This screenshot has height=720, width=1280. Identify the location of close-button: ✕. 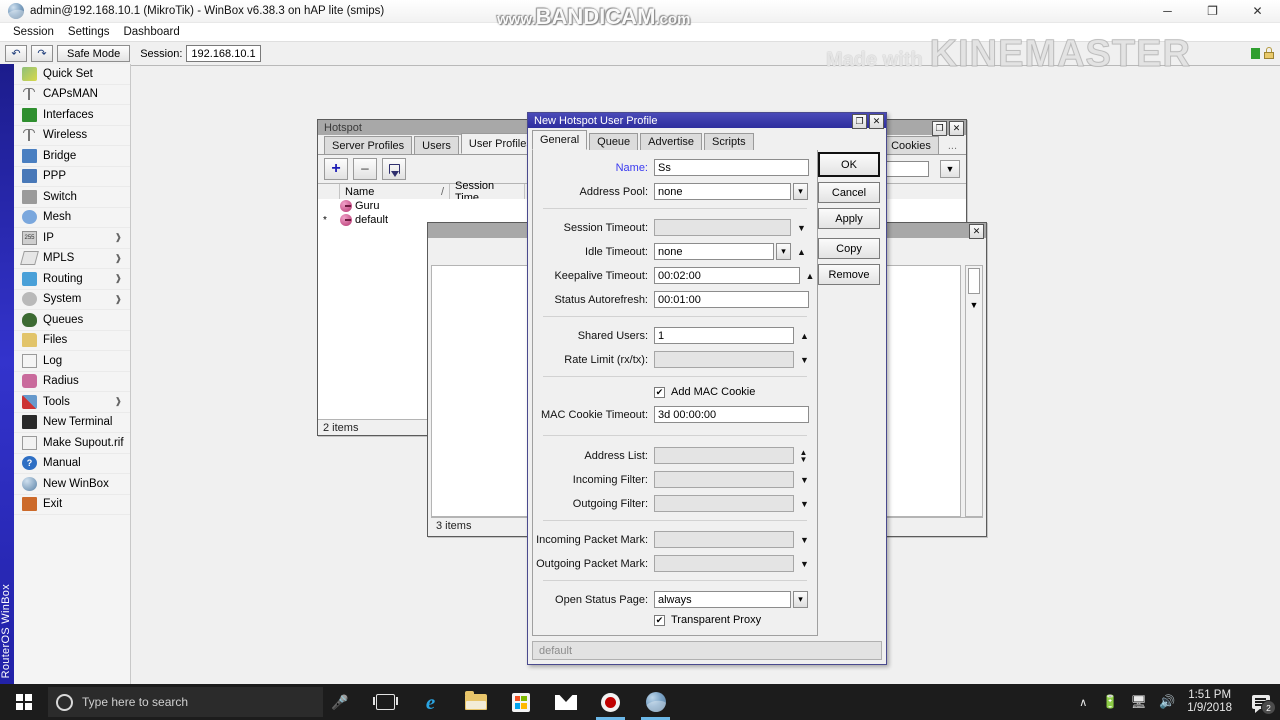
(1257, 11).